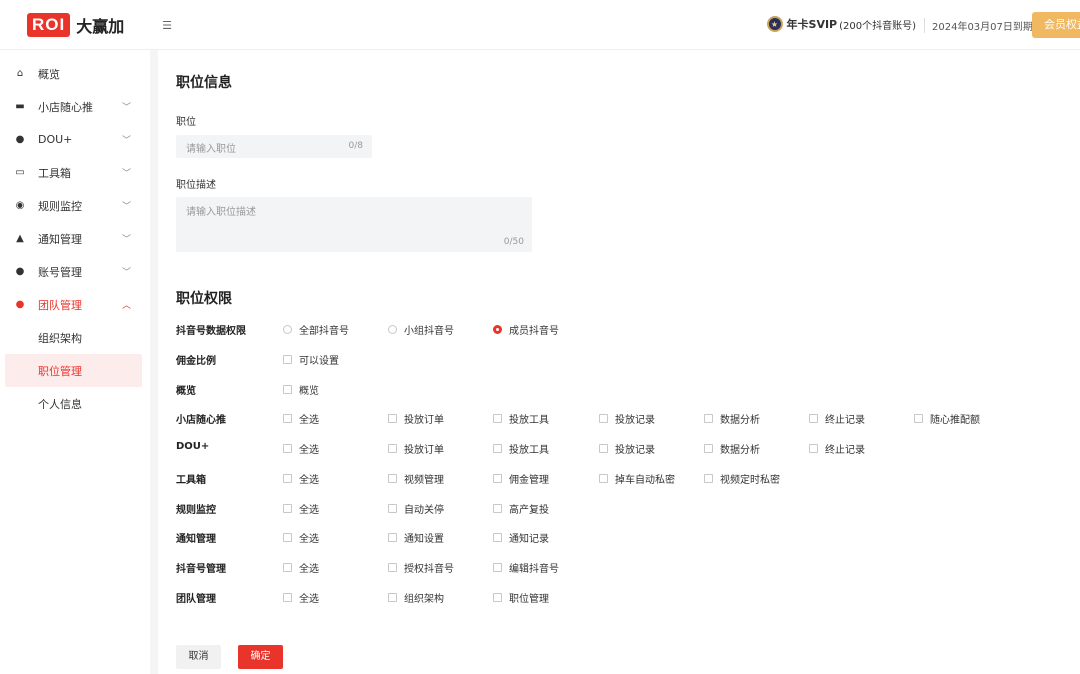 The height and width of the screenshot is (674, 1080). What do you see at coordinates (75, 139) in the screenshot?
I see `sidebar-item-dou: ● DOU+ ﹀` at bounding box center [75, 139].